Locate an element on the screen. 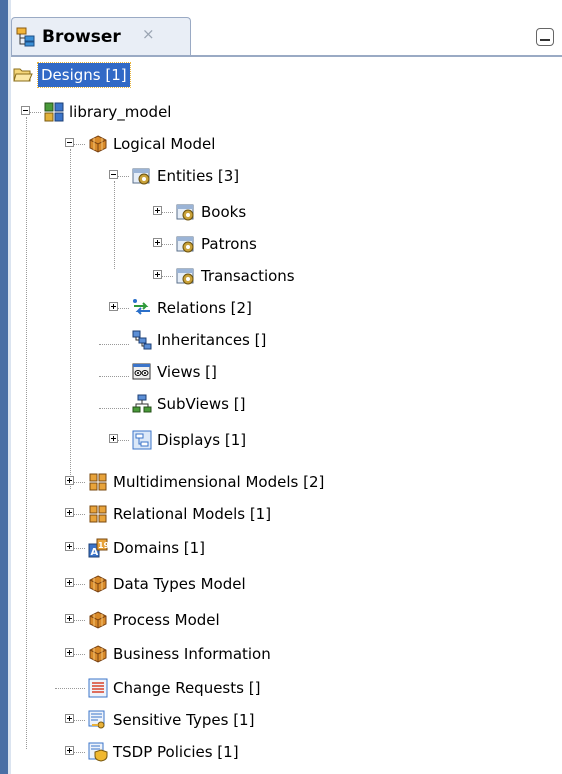  inheritance-icon is located at coordinates (142, 340).